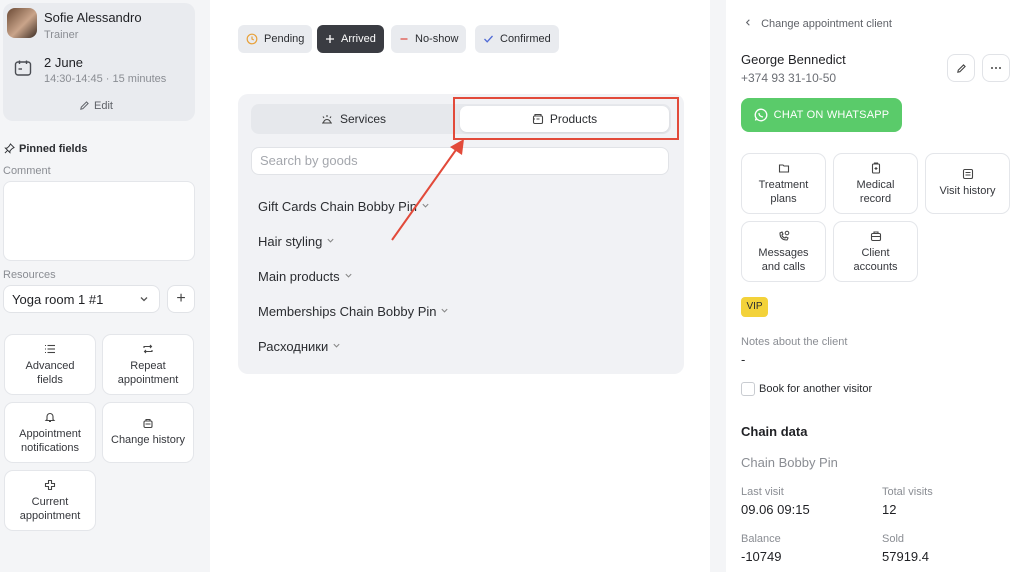 The width and height of the screenshot is (1024, 572). I want to click on tile-label: Change history, so click(148, 440).